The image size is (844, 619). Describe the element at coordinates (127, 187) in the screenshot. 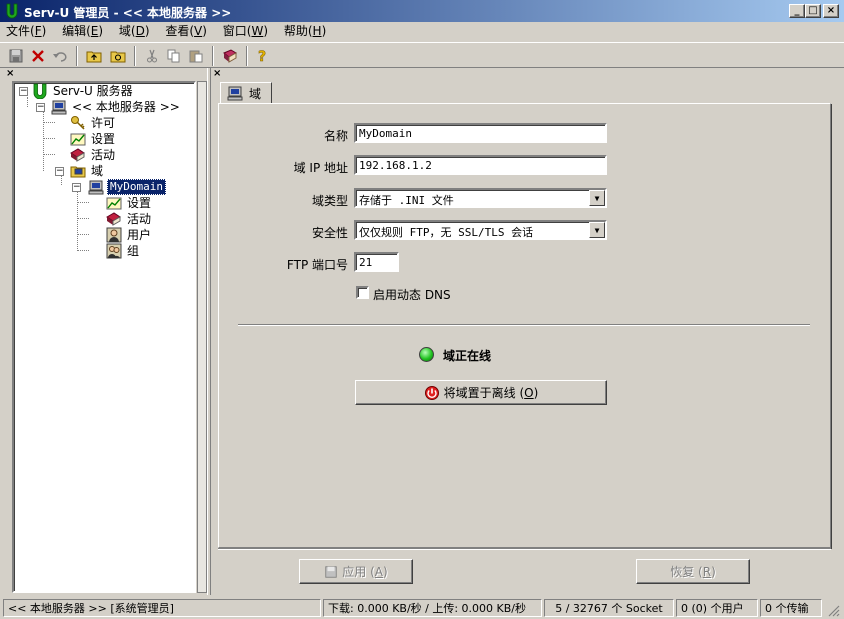

I see `tree-item-mydomain: MyDomain` at that location.